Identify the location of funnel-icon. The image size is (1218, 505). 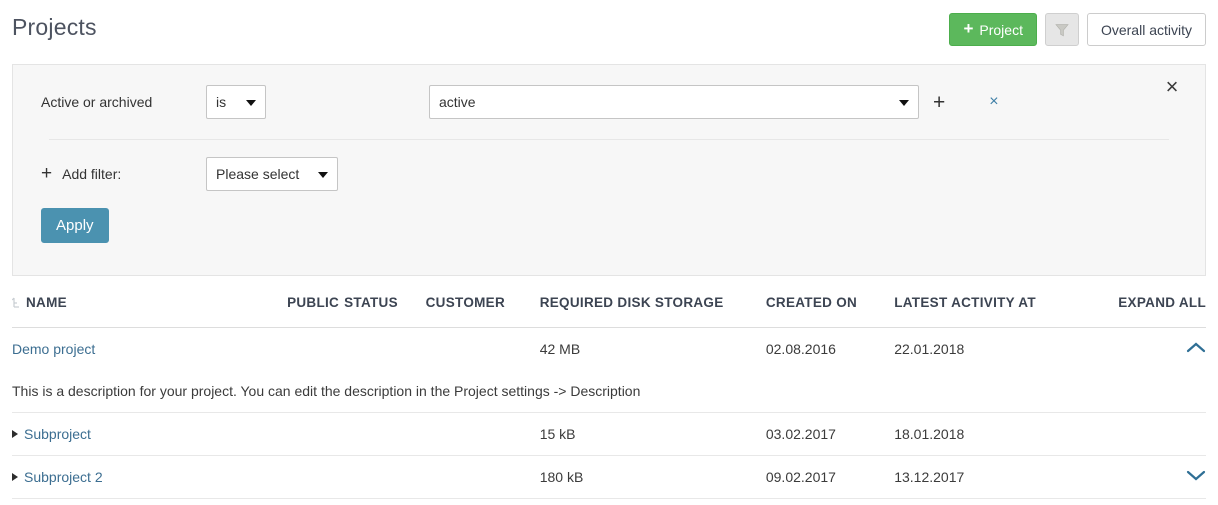
(1062, 29).